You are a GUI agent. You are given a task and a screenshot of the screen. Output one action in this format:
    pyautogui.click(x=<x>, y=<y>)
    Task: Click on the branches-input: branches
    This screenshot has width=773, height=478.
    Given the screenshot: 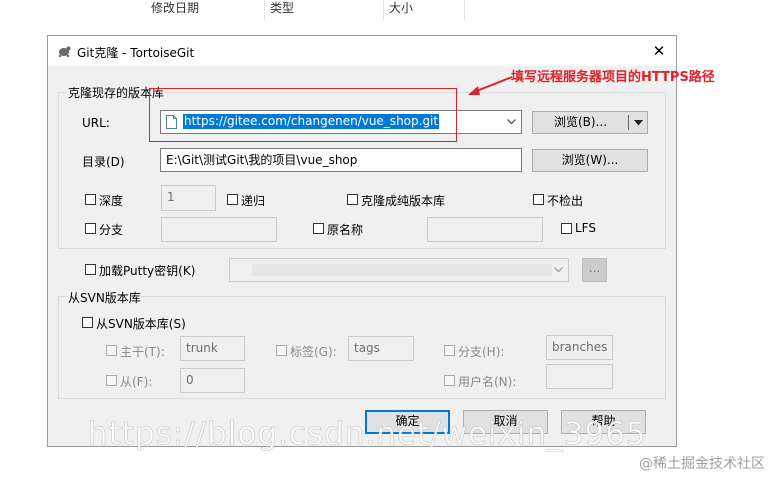 What is the action you would take?
    pyautogui.click(x=579, y=347)
    